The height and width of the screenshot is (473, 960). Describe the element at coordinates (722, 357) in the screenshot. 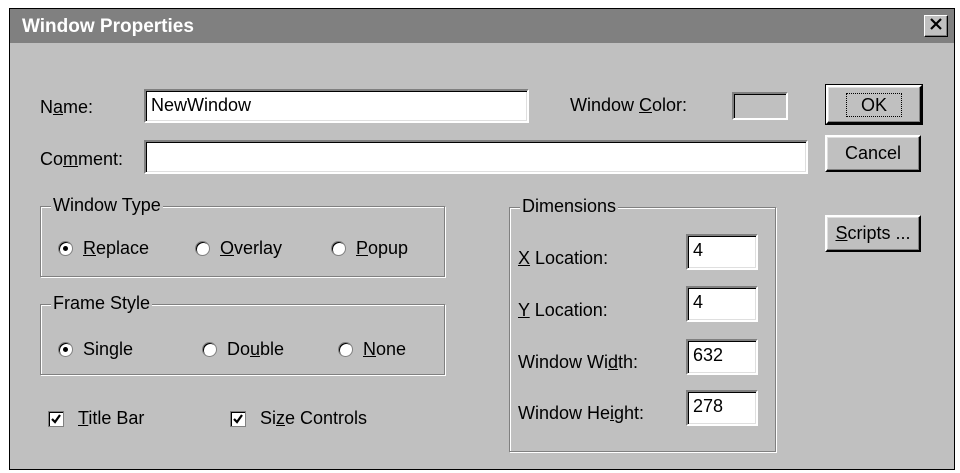

I see `window-width-input: 632` at that location.